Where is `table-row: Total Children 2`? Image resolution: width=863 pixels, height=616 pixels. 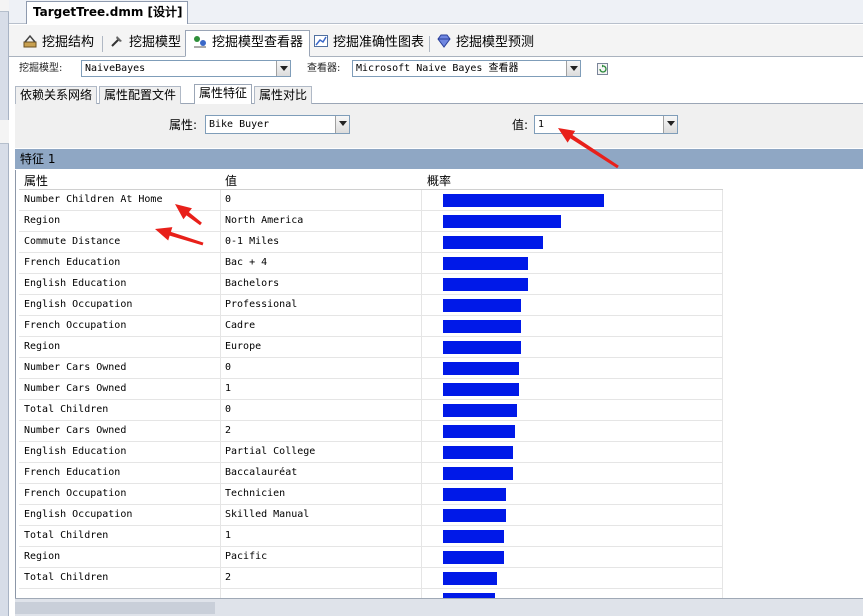
table-row: Total Children 2 is located at coordinates (371, 578).